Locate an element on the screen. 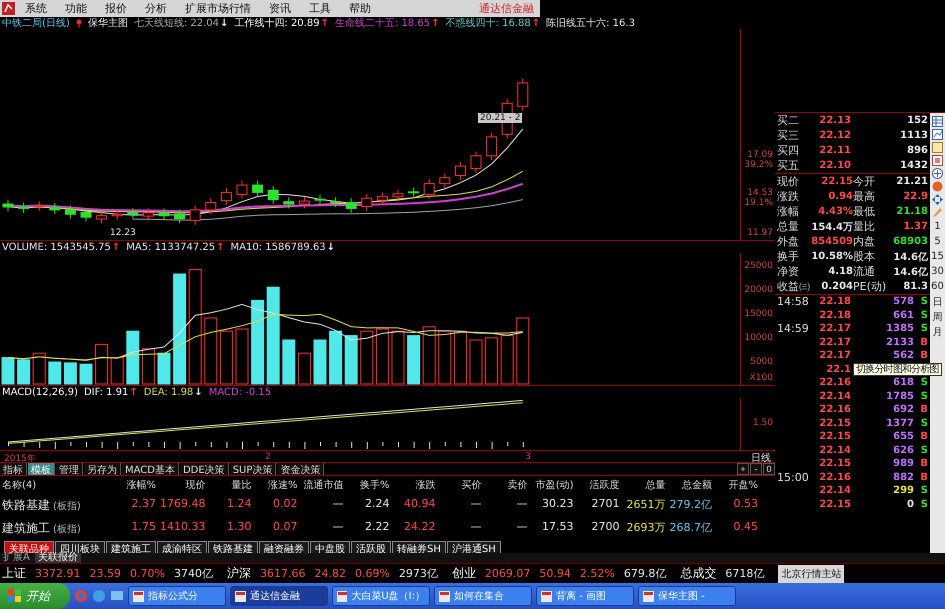 This screenshot has width=945, height=609. sector-tab: 沪港通SH is located at coordinates (473, 547).